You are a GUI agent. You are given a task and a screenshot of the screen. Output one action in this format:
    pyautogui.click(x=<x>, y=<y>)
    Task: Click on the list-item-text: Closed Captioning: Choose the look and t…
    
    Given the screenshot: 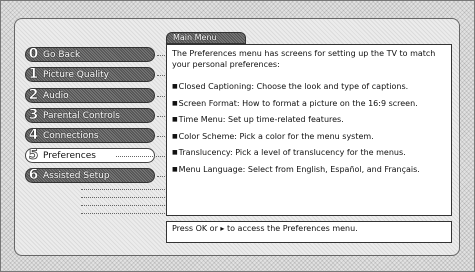 What is the action you would take?
    pyautogui.click(x=293, y=86)
    